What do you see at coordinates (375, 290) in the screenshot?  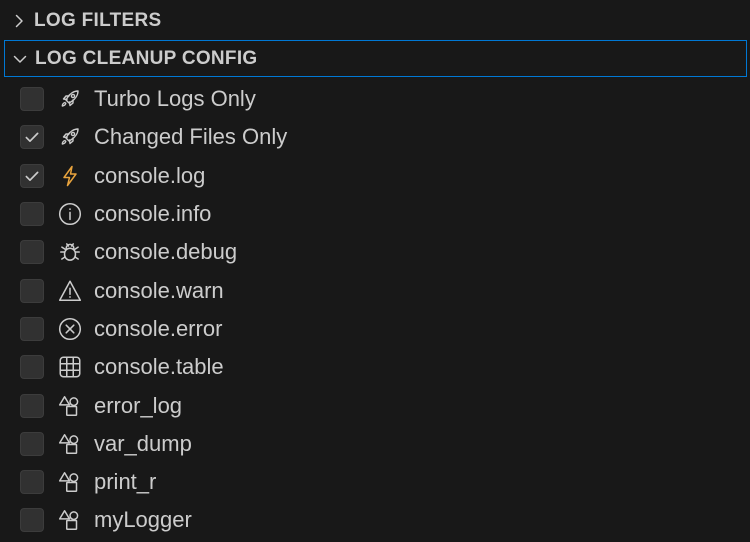 I see `list-item: console.warn` at bounding box center [375, 290].